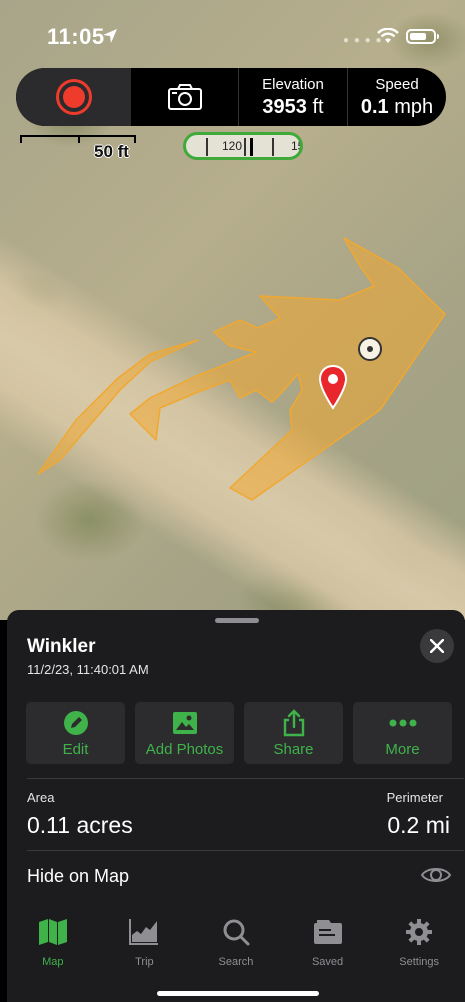  Describe the element at coordinates (41, 797) in the screenshot. I see `area-label: Area` at that location.